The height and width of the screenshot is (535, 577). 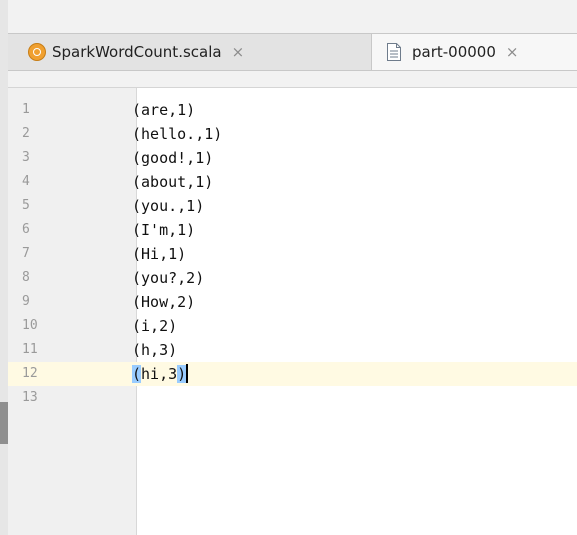 What do you see at coordinates (292, 326) in the screenshot?
I see `code-line: 10 (i,2)` at bounding box center [292, 326].